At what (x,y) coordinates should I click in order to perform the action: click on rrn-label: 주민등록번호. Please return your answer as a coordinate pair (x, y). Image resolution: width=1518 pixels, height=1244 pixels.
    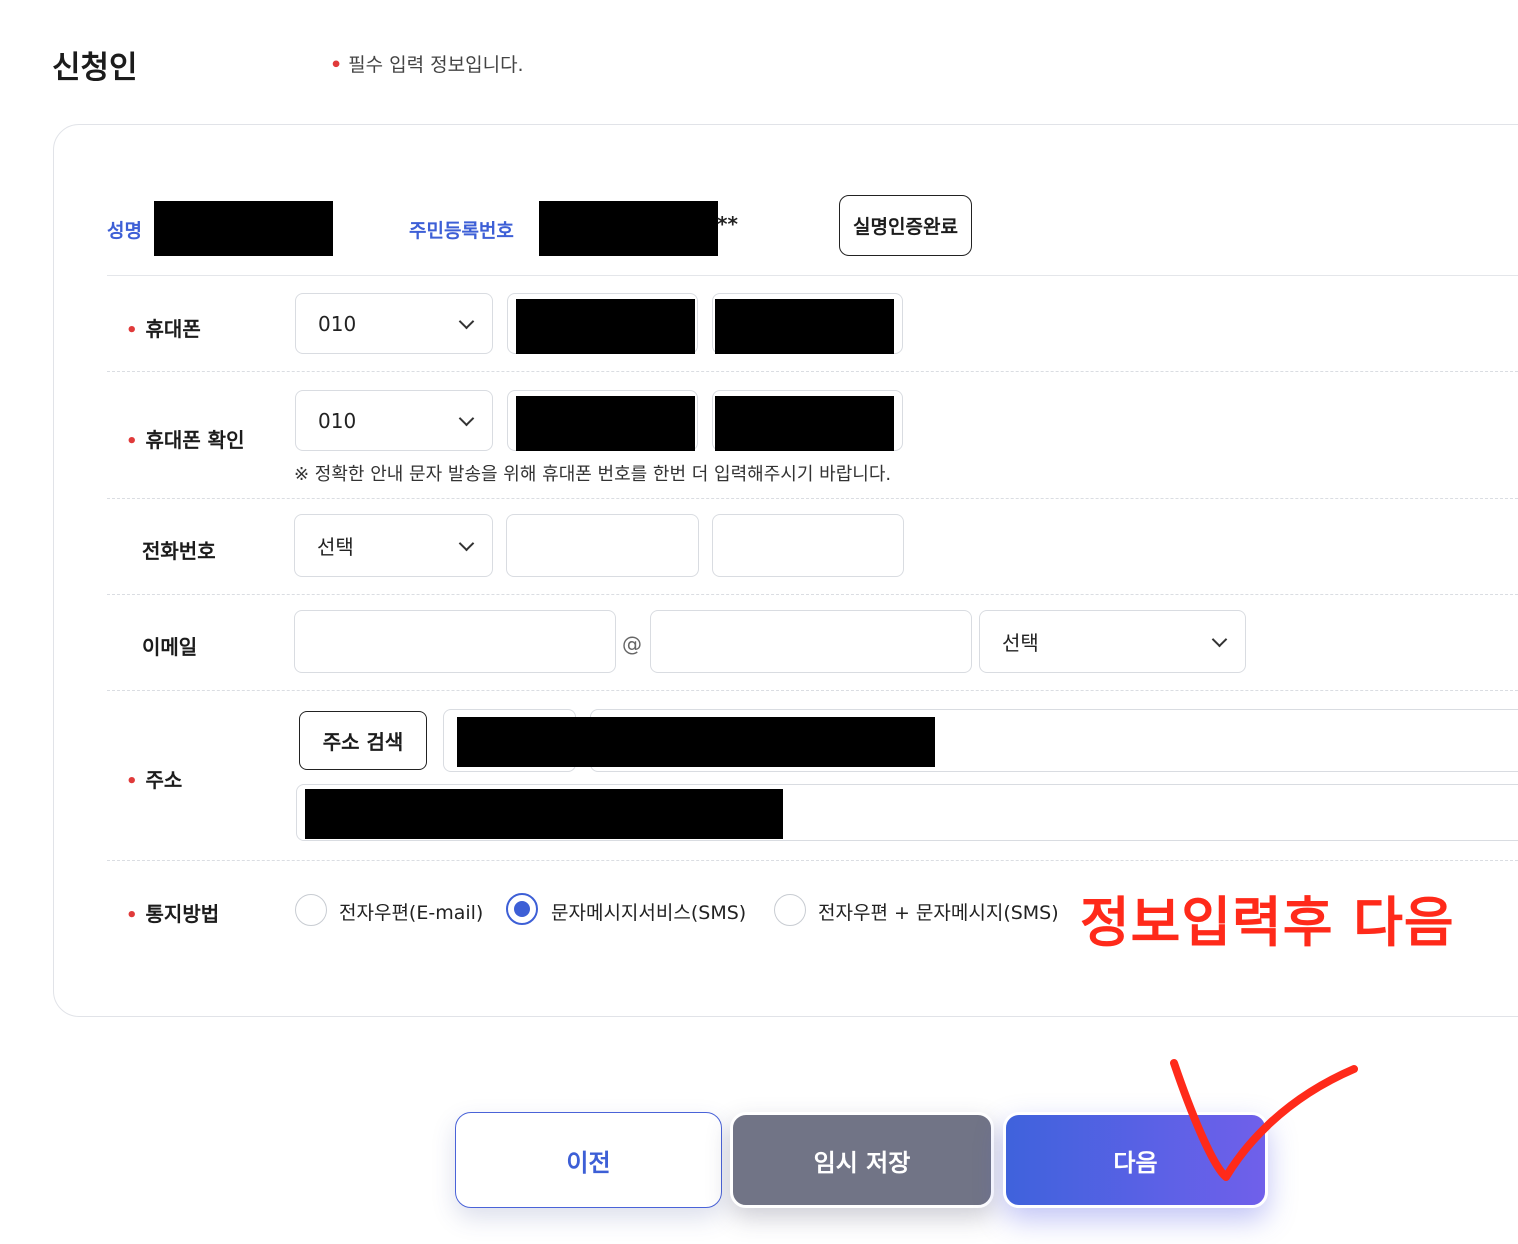
    Looking at the image, I should click on (461, 231).